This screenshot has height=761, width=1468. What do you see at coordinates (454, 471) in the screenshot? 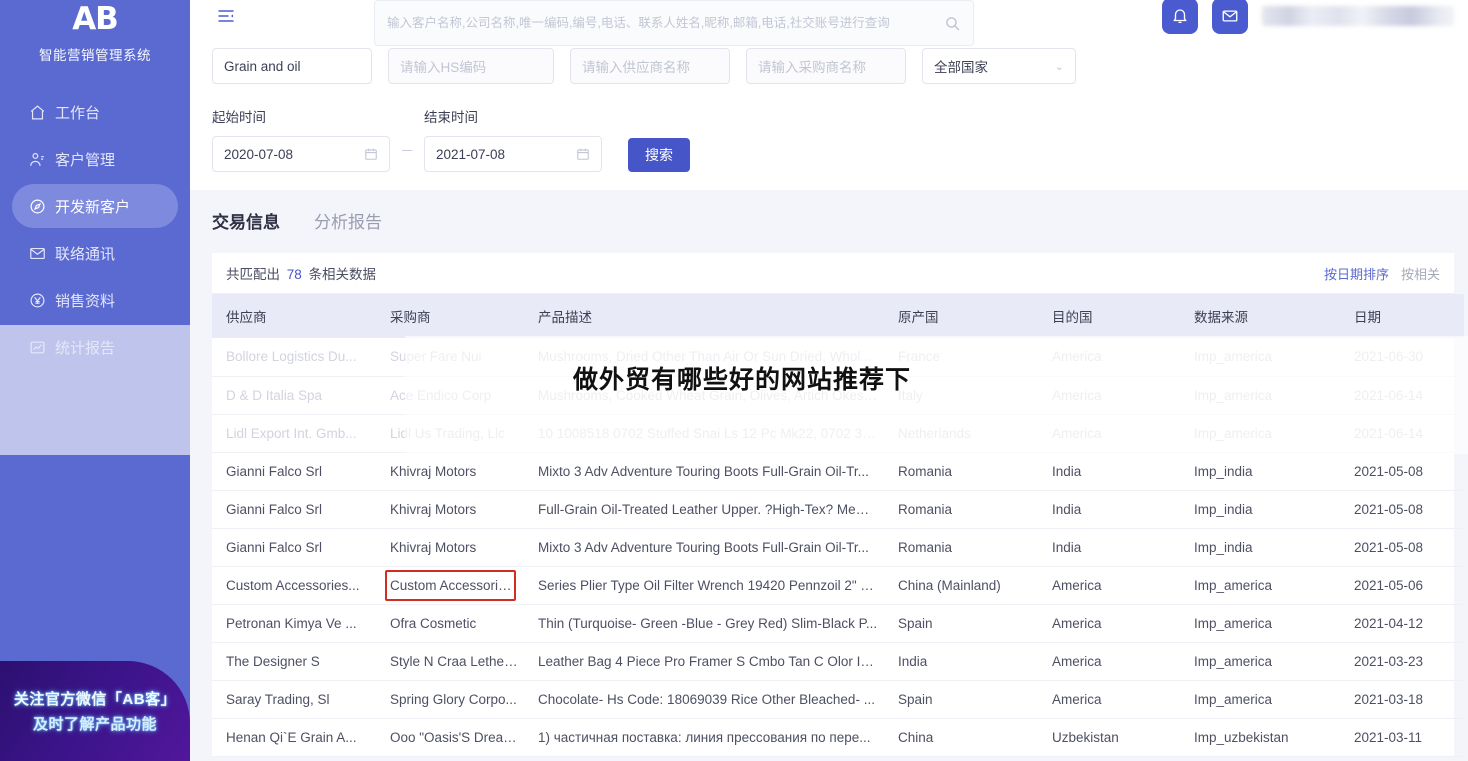
I see `cell-buyer: Khivraj Motors` at bounding box center [454, 471].